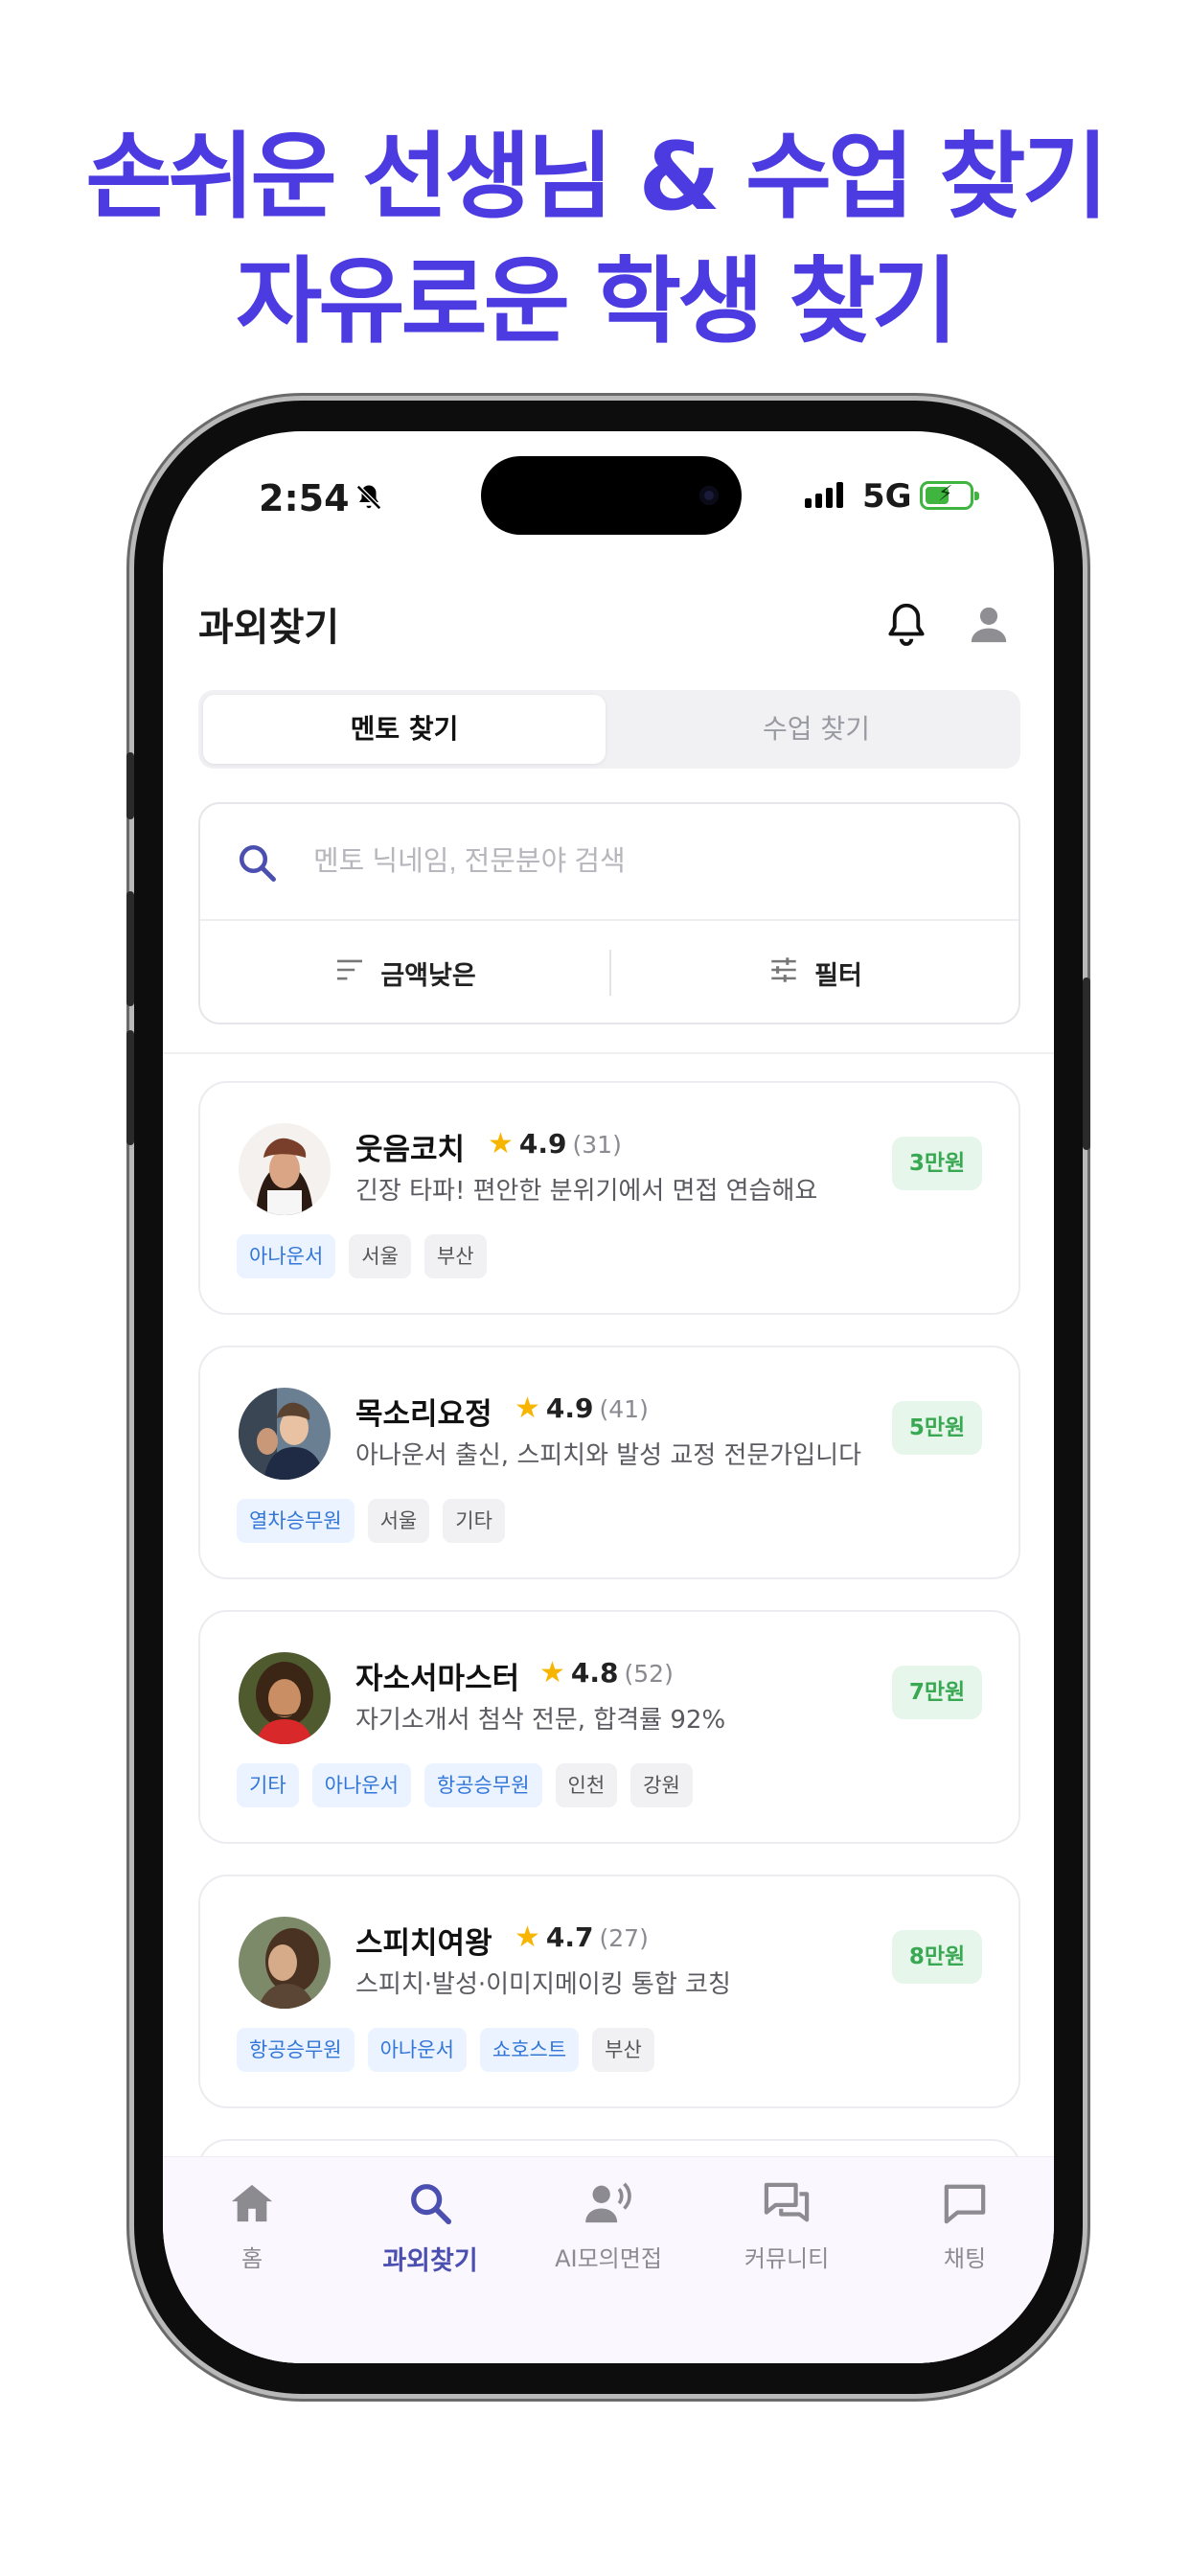 The image size is (1190, 2576). Describe the element at coordinates (1087, 1064) in the screenshot. I see `power-button` at that location.